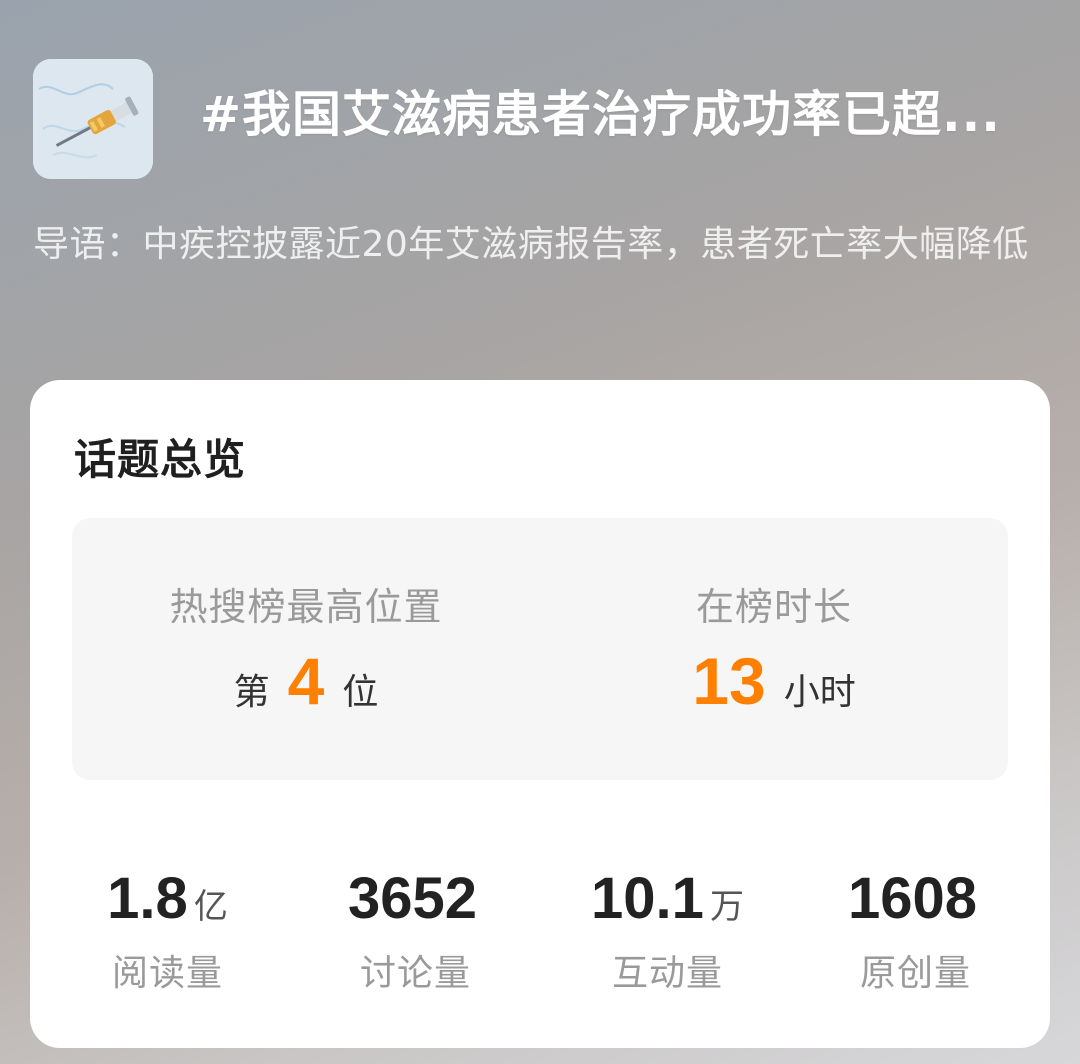  Describe the element at coordinates (147, 898) in the screenshot. I see `stat-reads-number: 1.8` at that location.